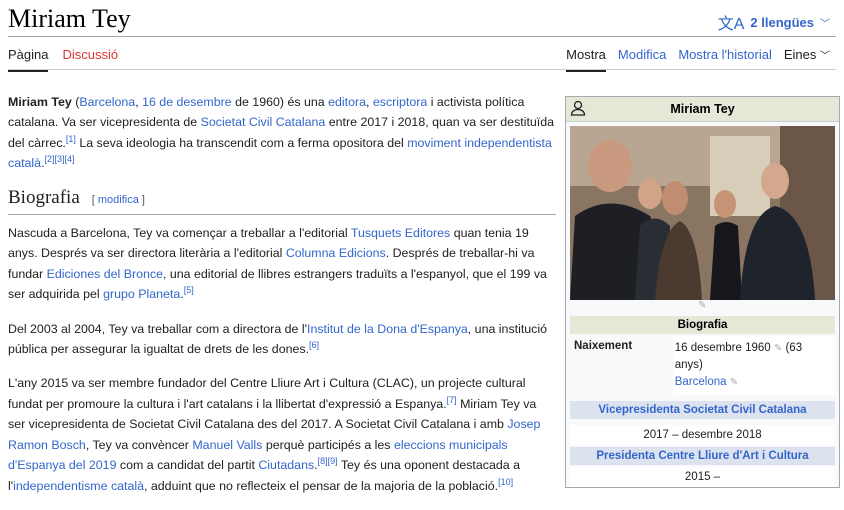  Describe the element at coordinates (69, 18) in the screenshot. I see `page-title: Miriam Tey` at that location.